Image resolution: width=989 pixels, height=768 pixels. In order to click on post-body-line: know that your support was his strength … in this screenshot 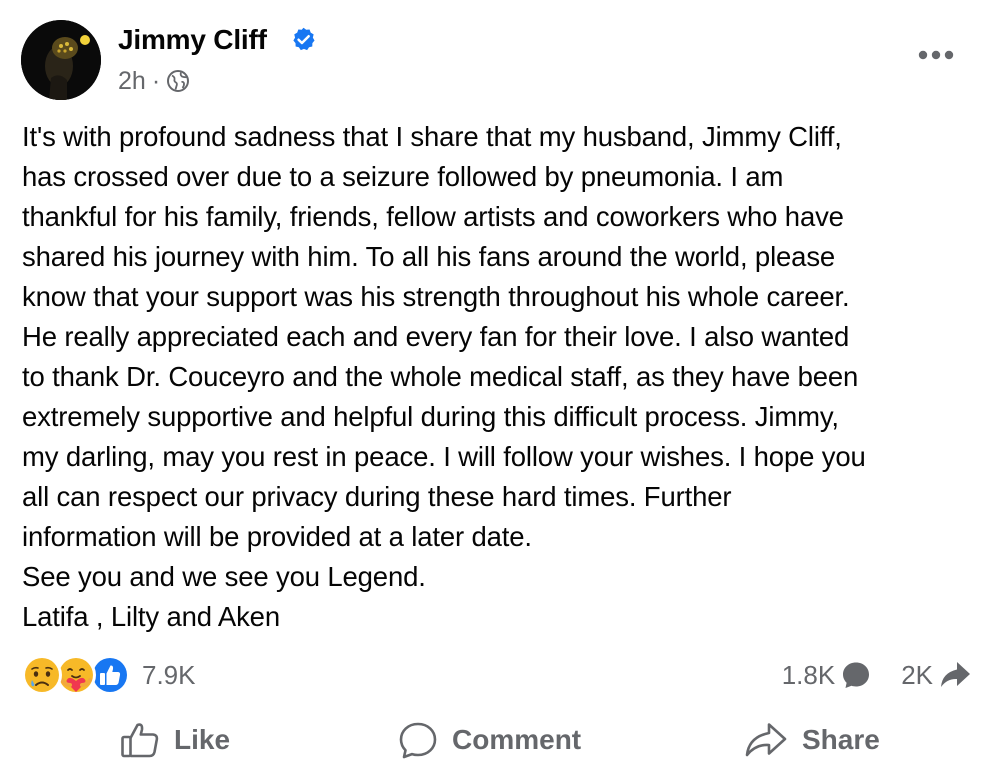, I will do `click(436, 296)`.